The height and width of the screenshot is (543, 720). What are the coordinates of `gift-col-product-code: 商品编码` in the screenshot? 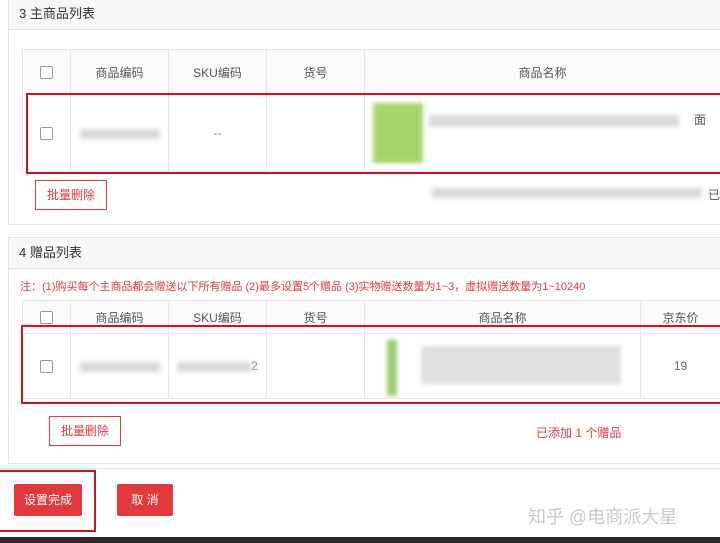 It's located at (119, 317).